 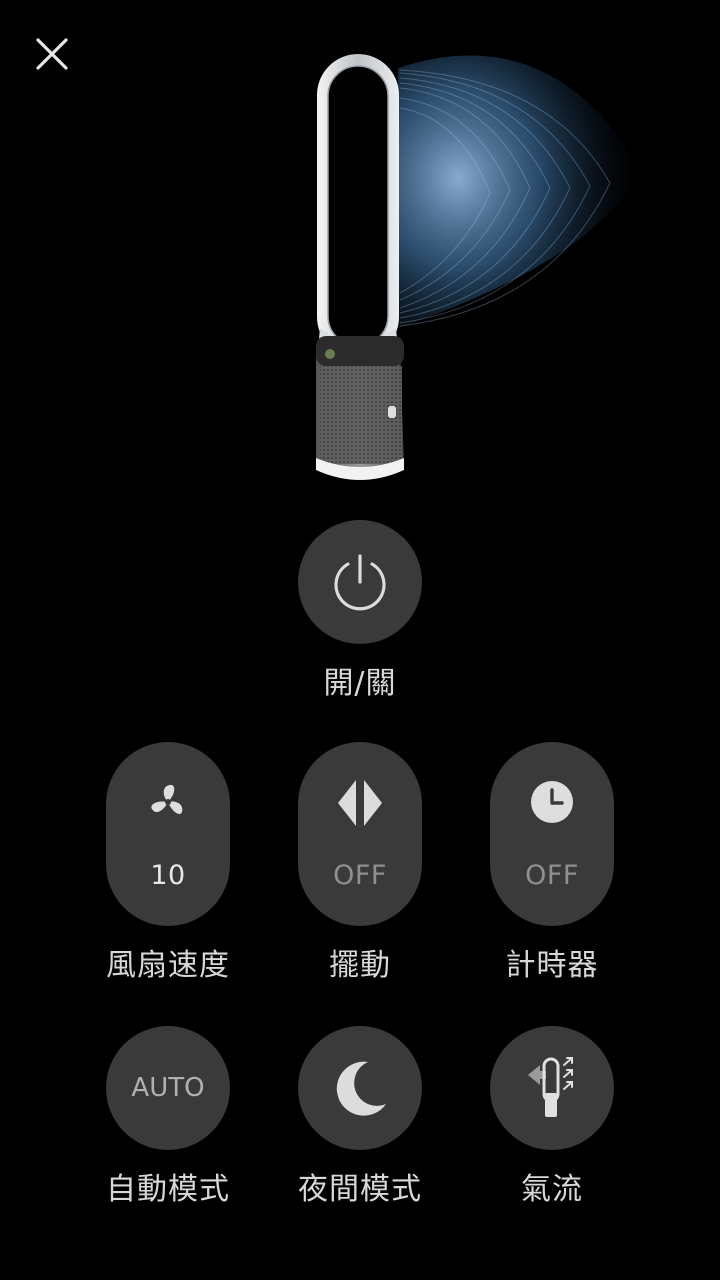 I want to click on power-control: 開/關, so click(x=360, y=611).